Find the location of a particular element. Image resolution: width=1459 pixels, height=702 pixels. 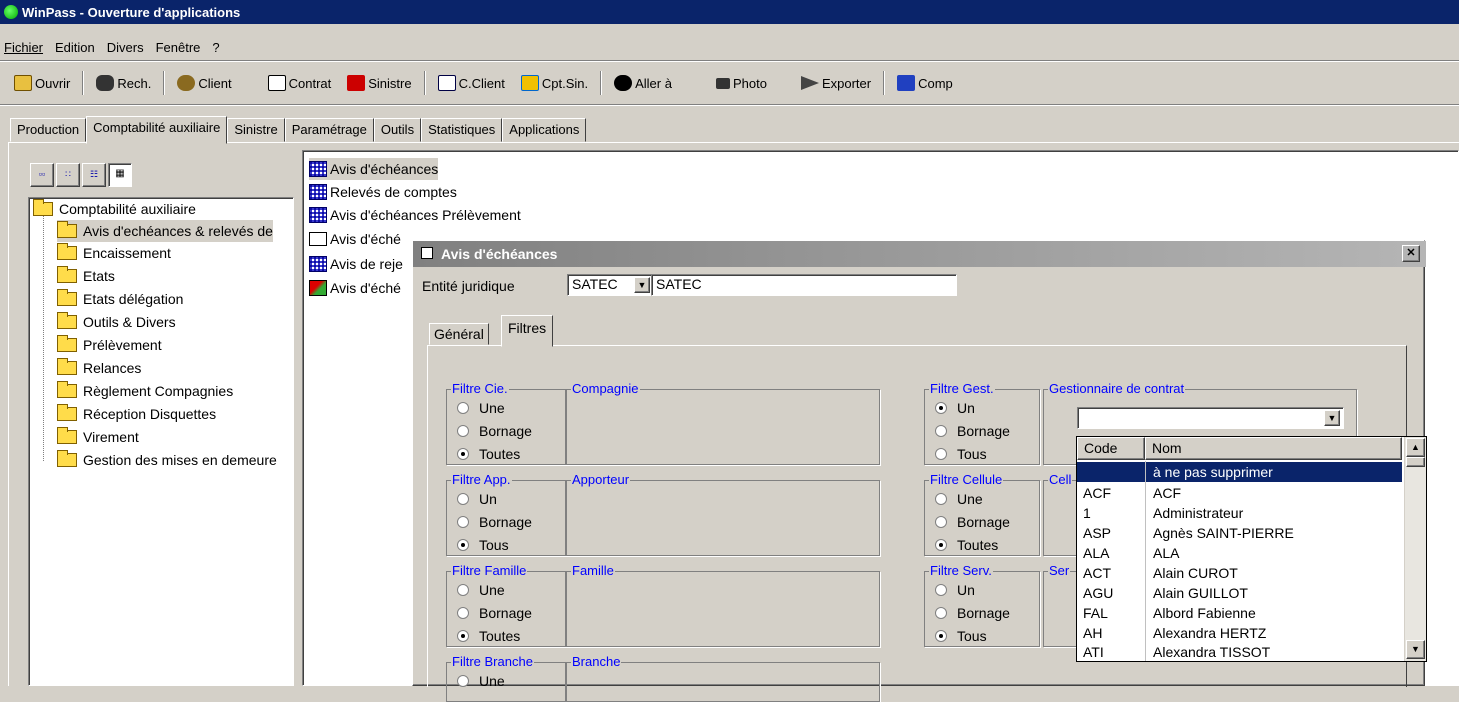

toolbar-comp-button: Comp is located at coordinates (925, 83).